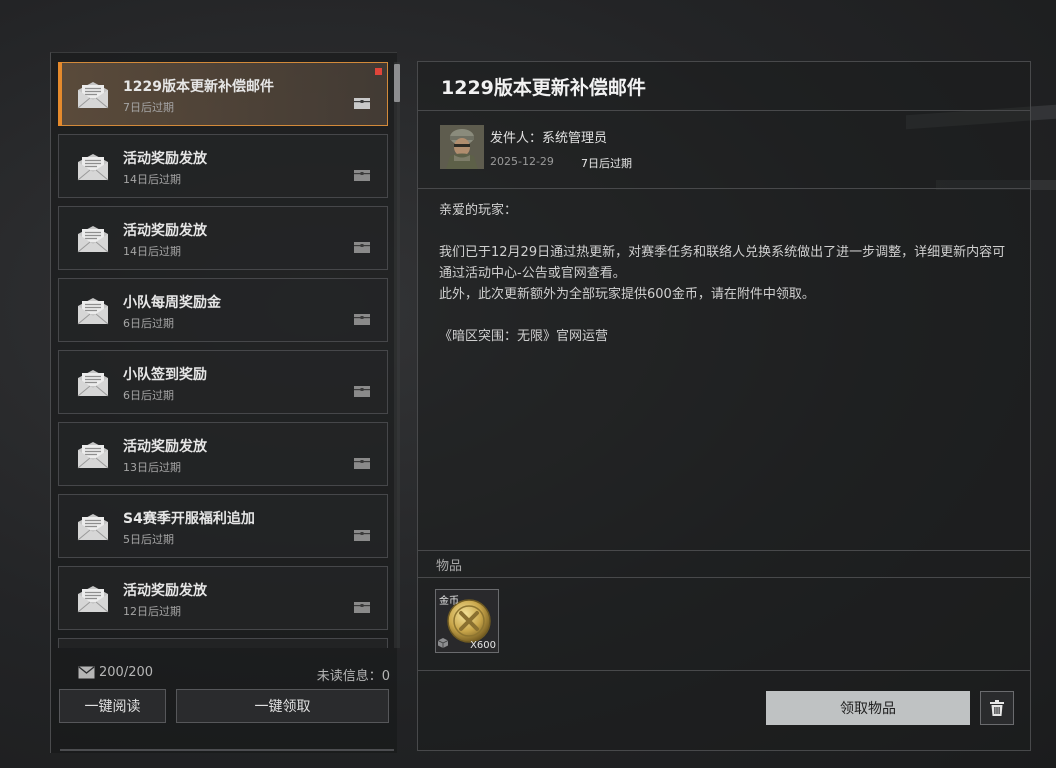  I want to click on mail-list-item-title: 小队签到奖励, so click(165, 375).